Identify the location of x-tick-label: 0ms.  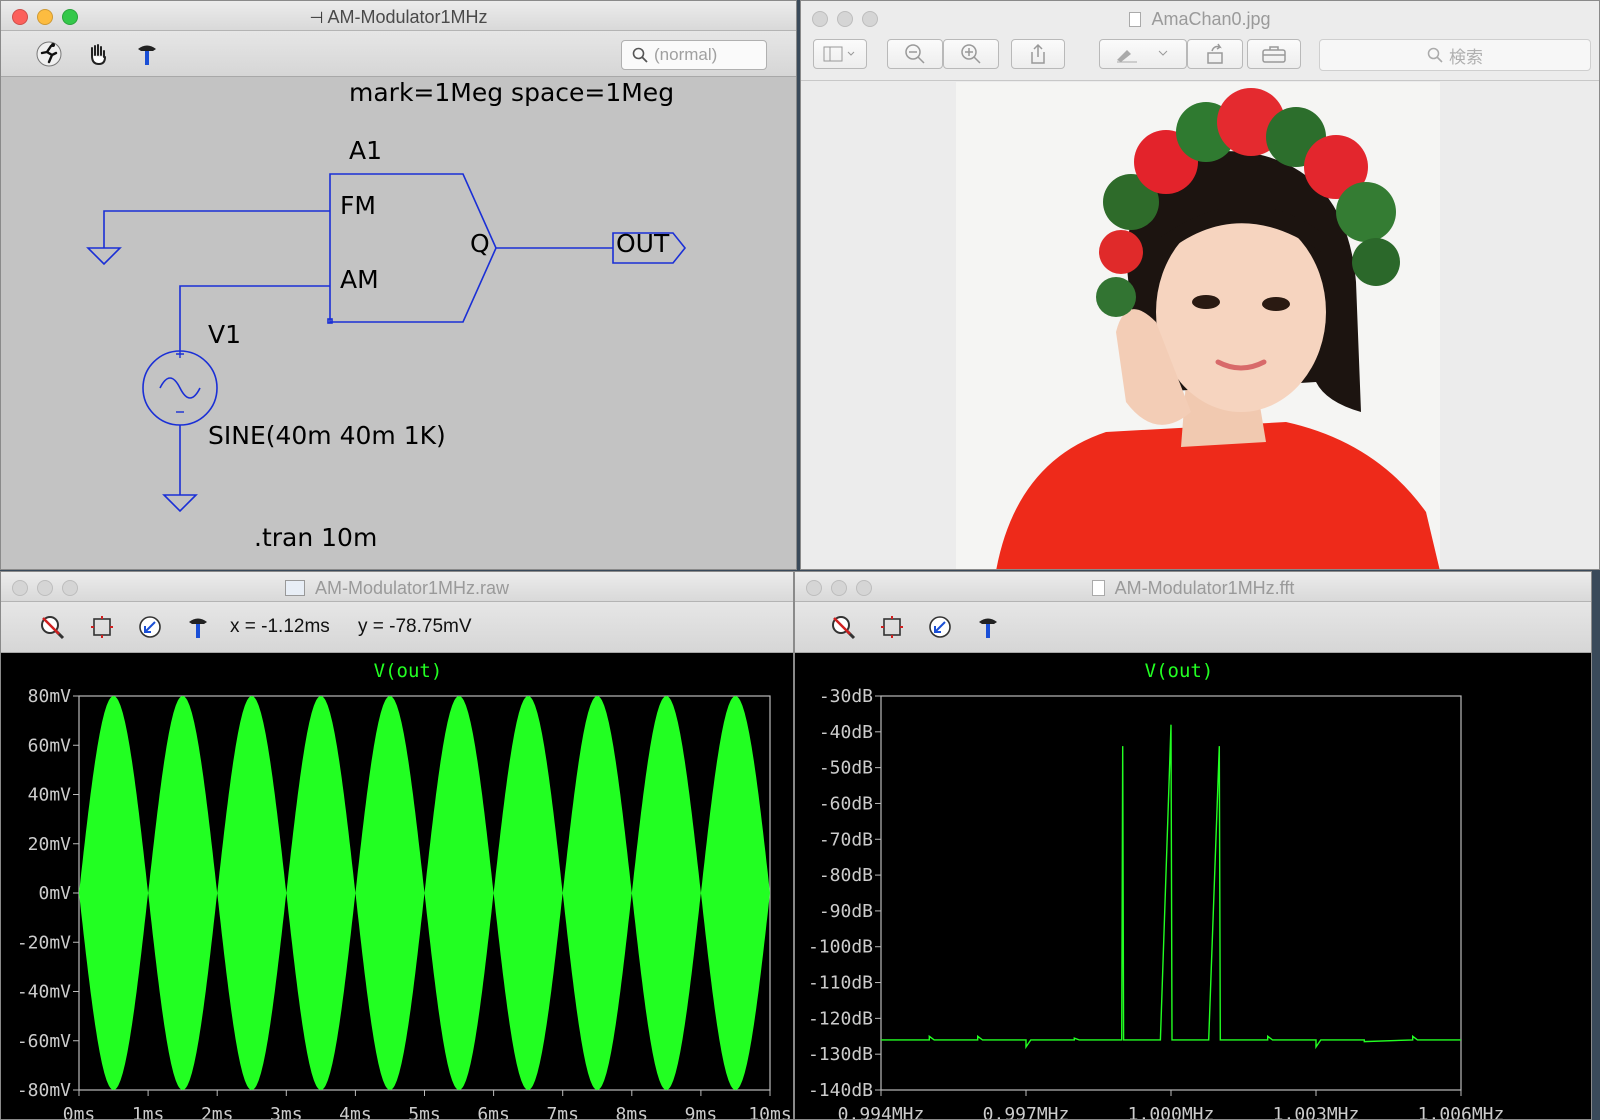
(79, 1112).